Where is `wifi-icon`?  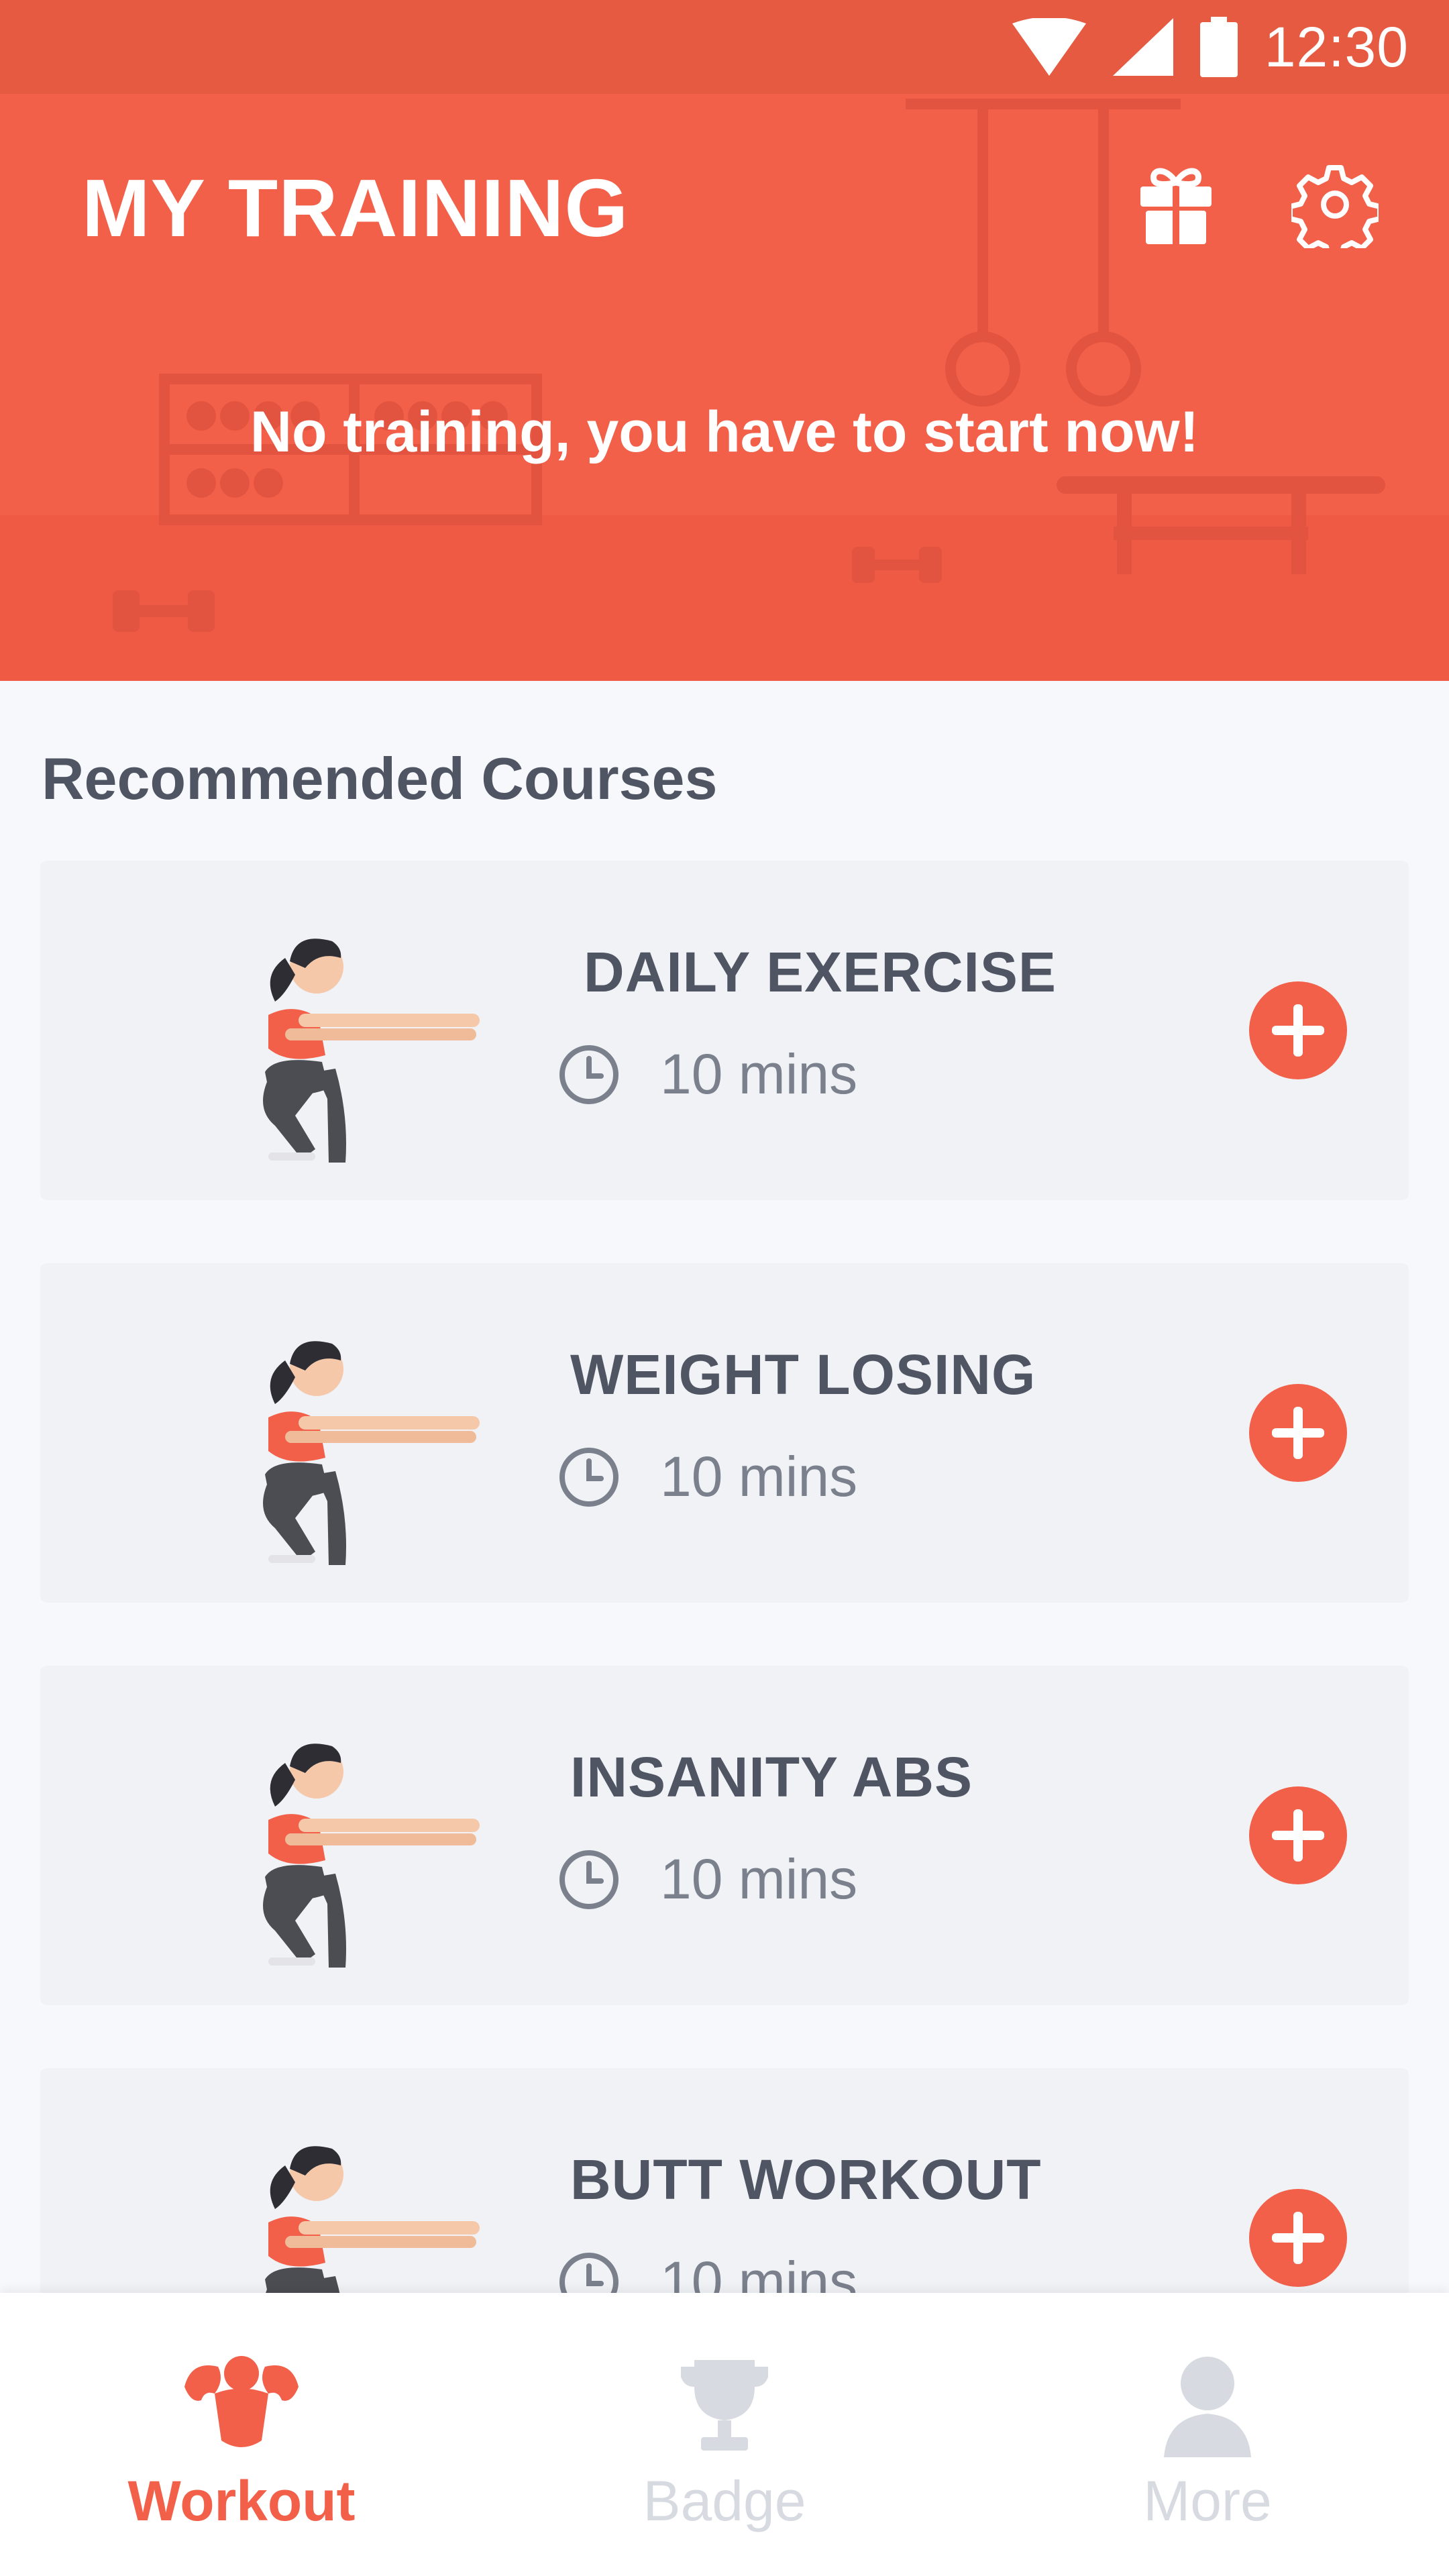
wifi-icon is located at coordinates (1049, 47).